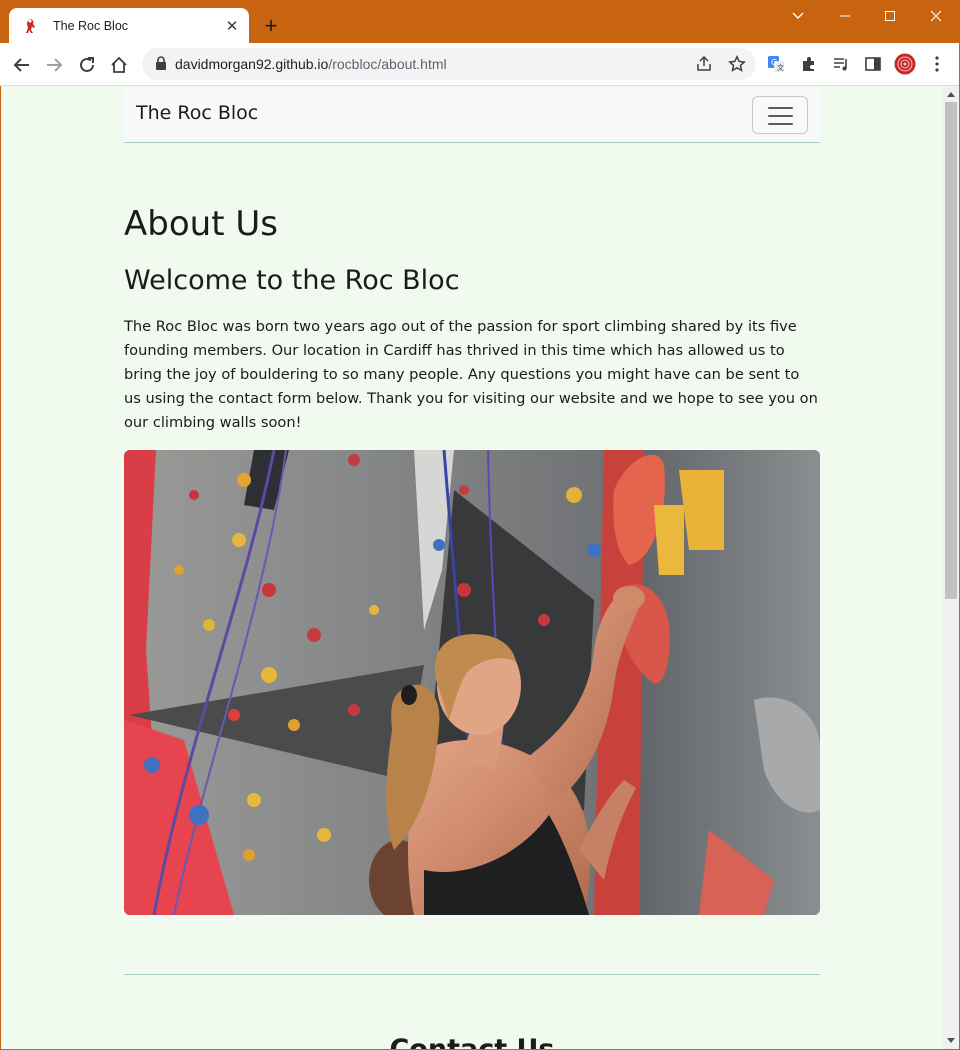  I want to click on climber-favicon-icon, so click(31, 26).